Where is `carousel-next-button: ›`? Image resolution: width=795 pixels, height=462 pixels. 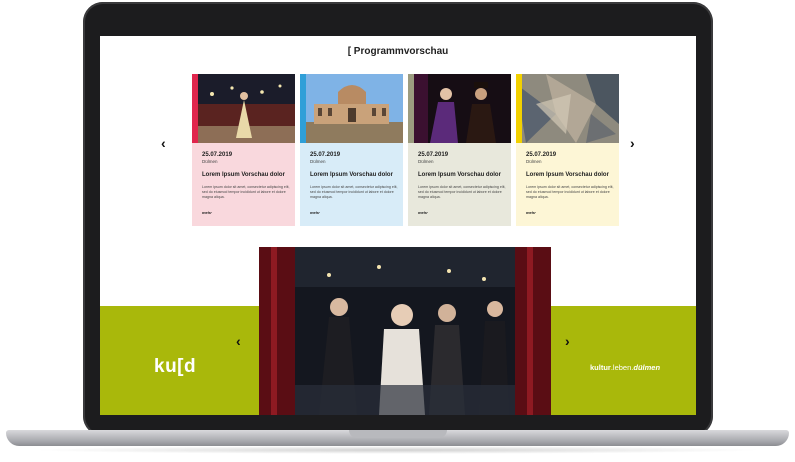
carousel-next-button: › is located at coordinates (632, 143).